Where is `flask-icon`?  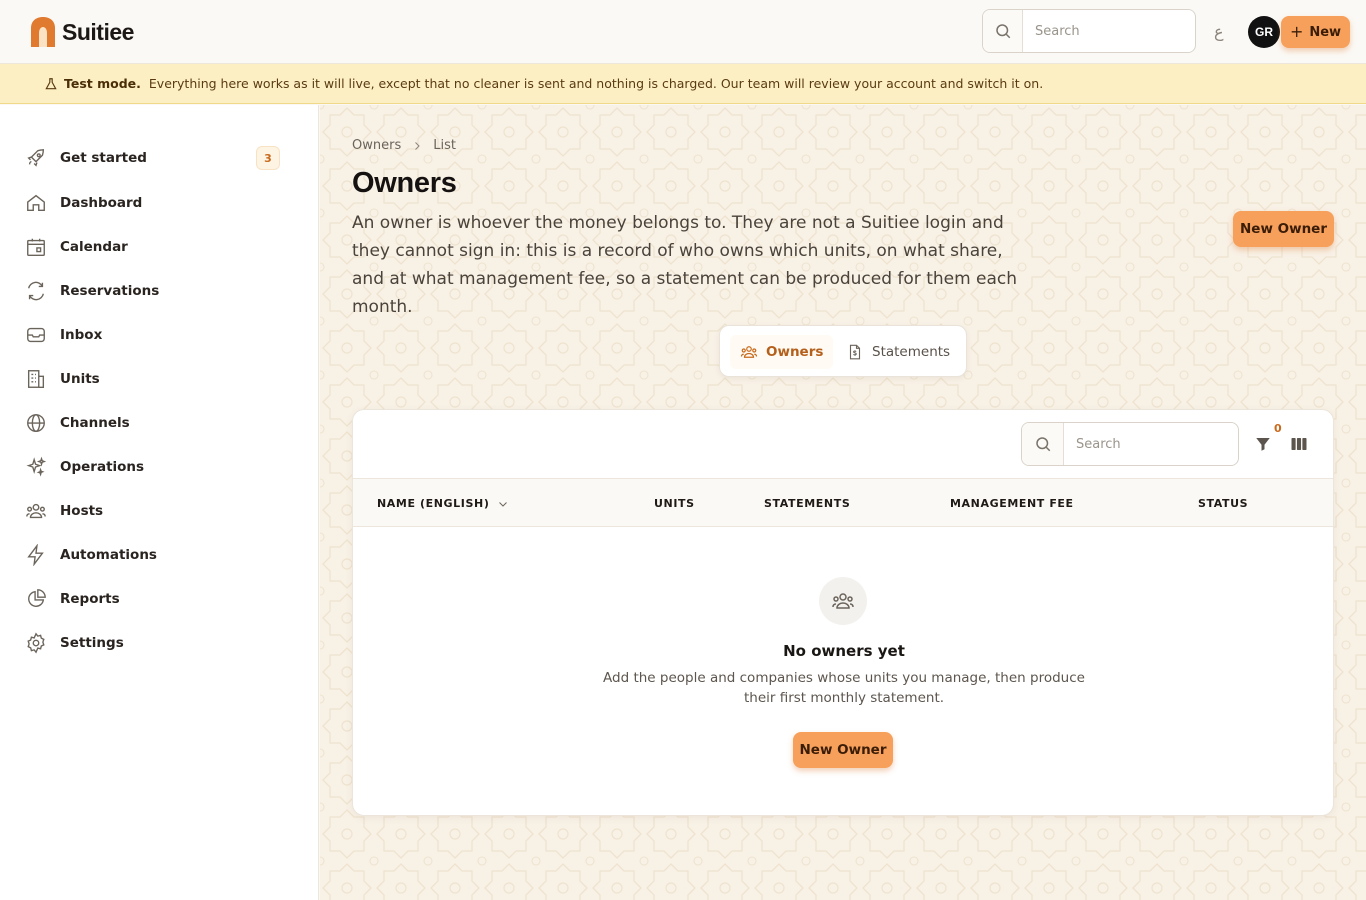 flask-icon is located at coordinates (51, 83).